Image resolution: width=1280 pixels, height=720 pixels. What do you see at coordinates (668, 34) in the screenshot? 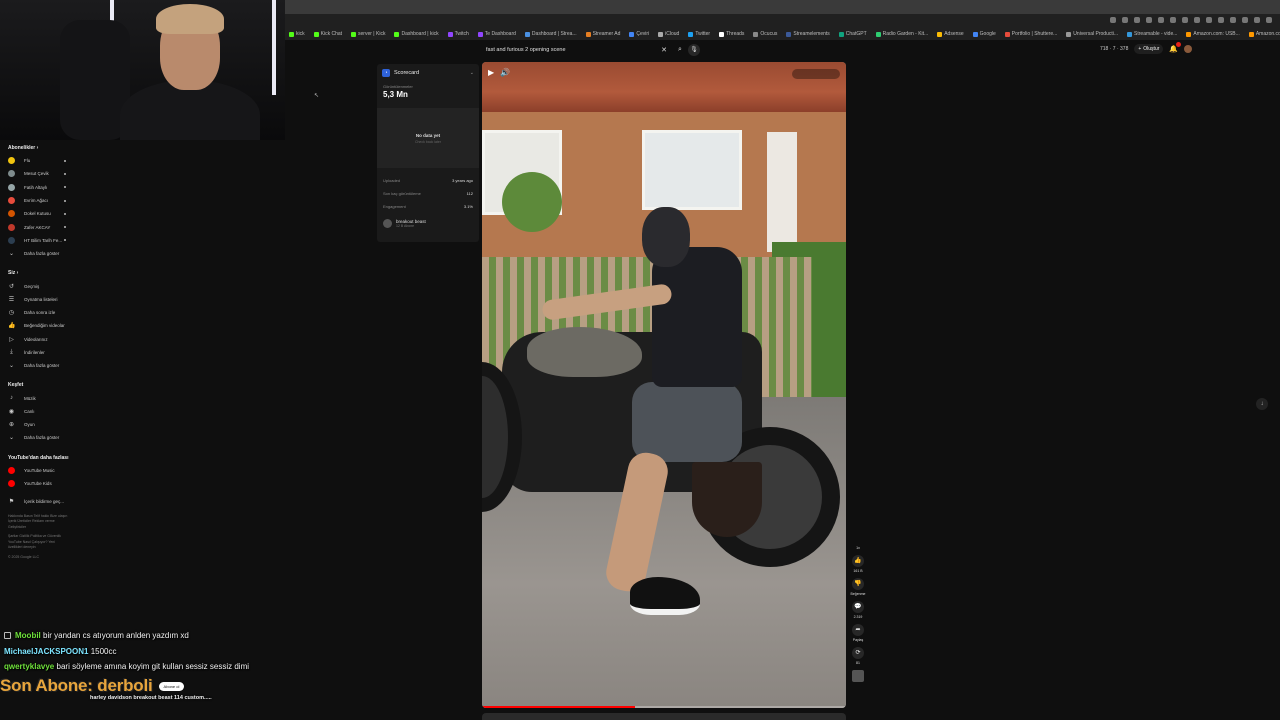
I see `bookmark-item: iCloud` at bounding box center [668, 34].